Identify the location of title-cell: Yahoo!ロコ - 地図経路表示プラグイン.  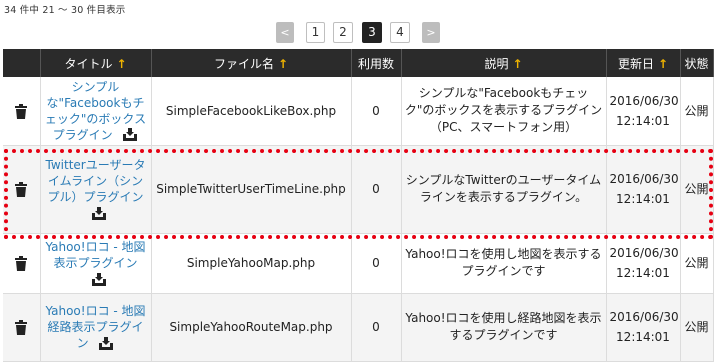
(96, 327).